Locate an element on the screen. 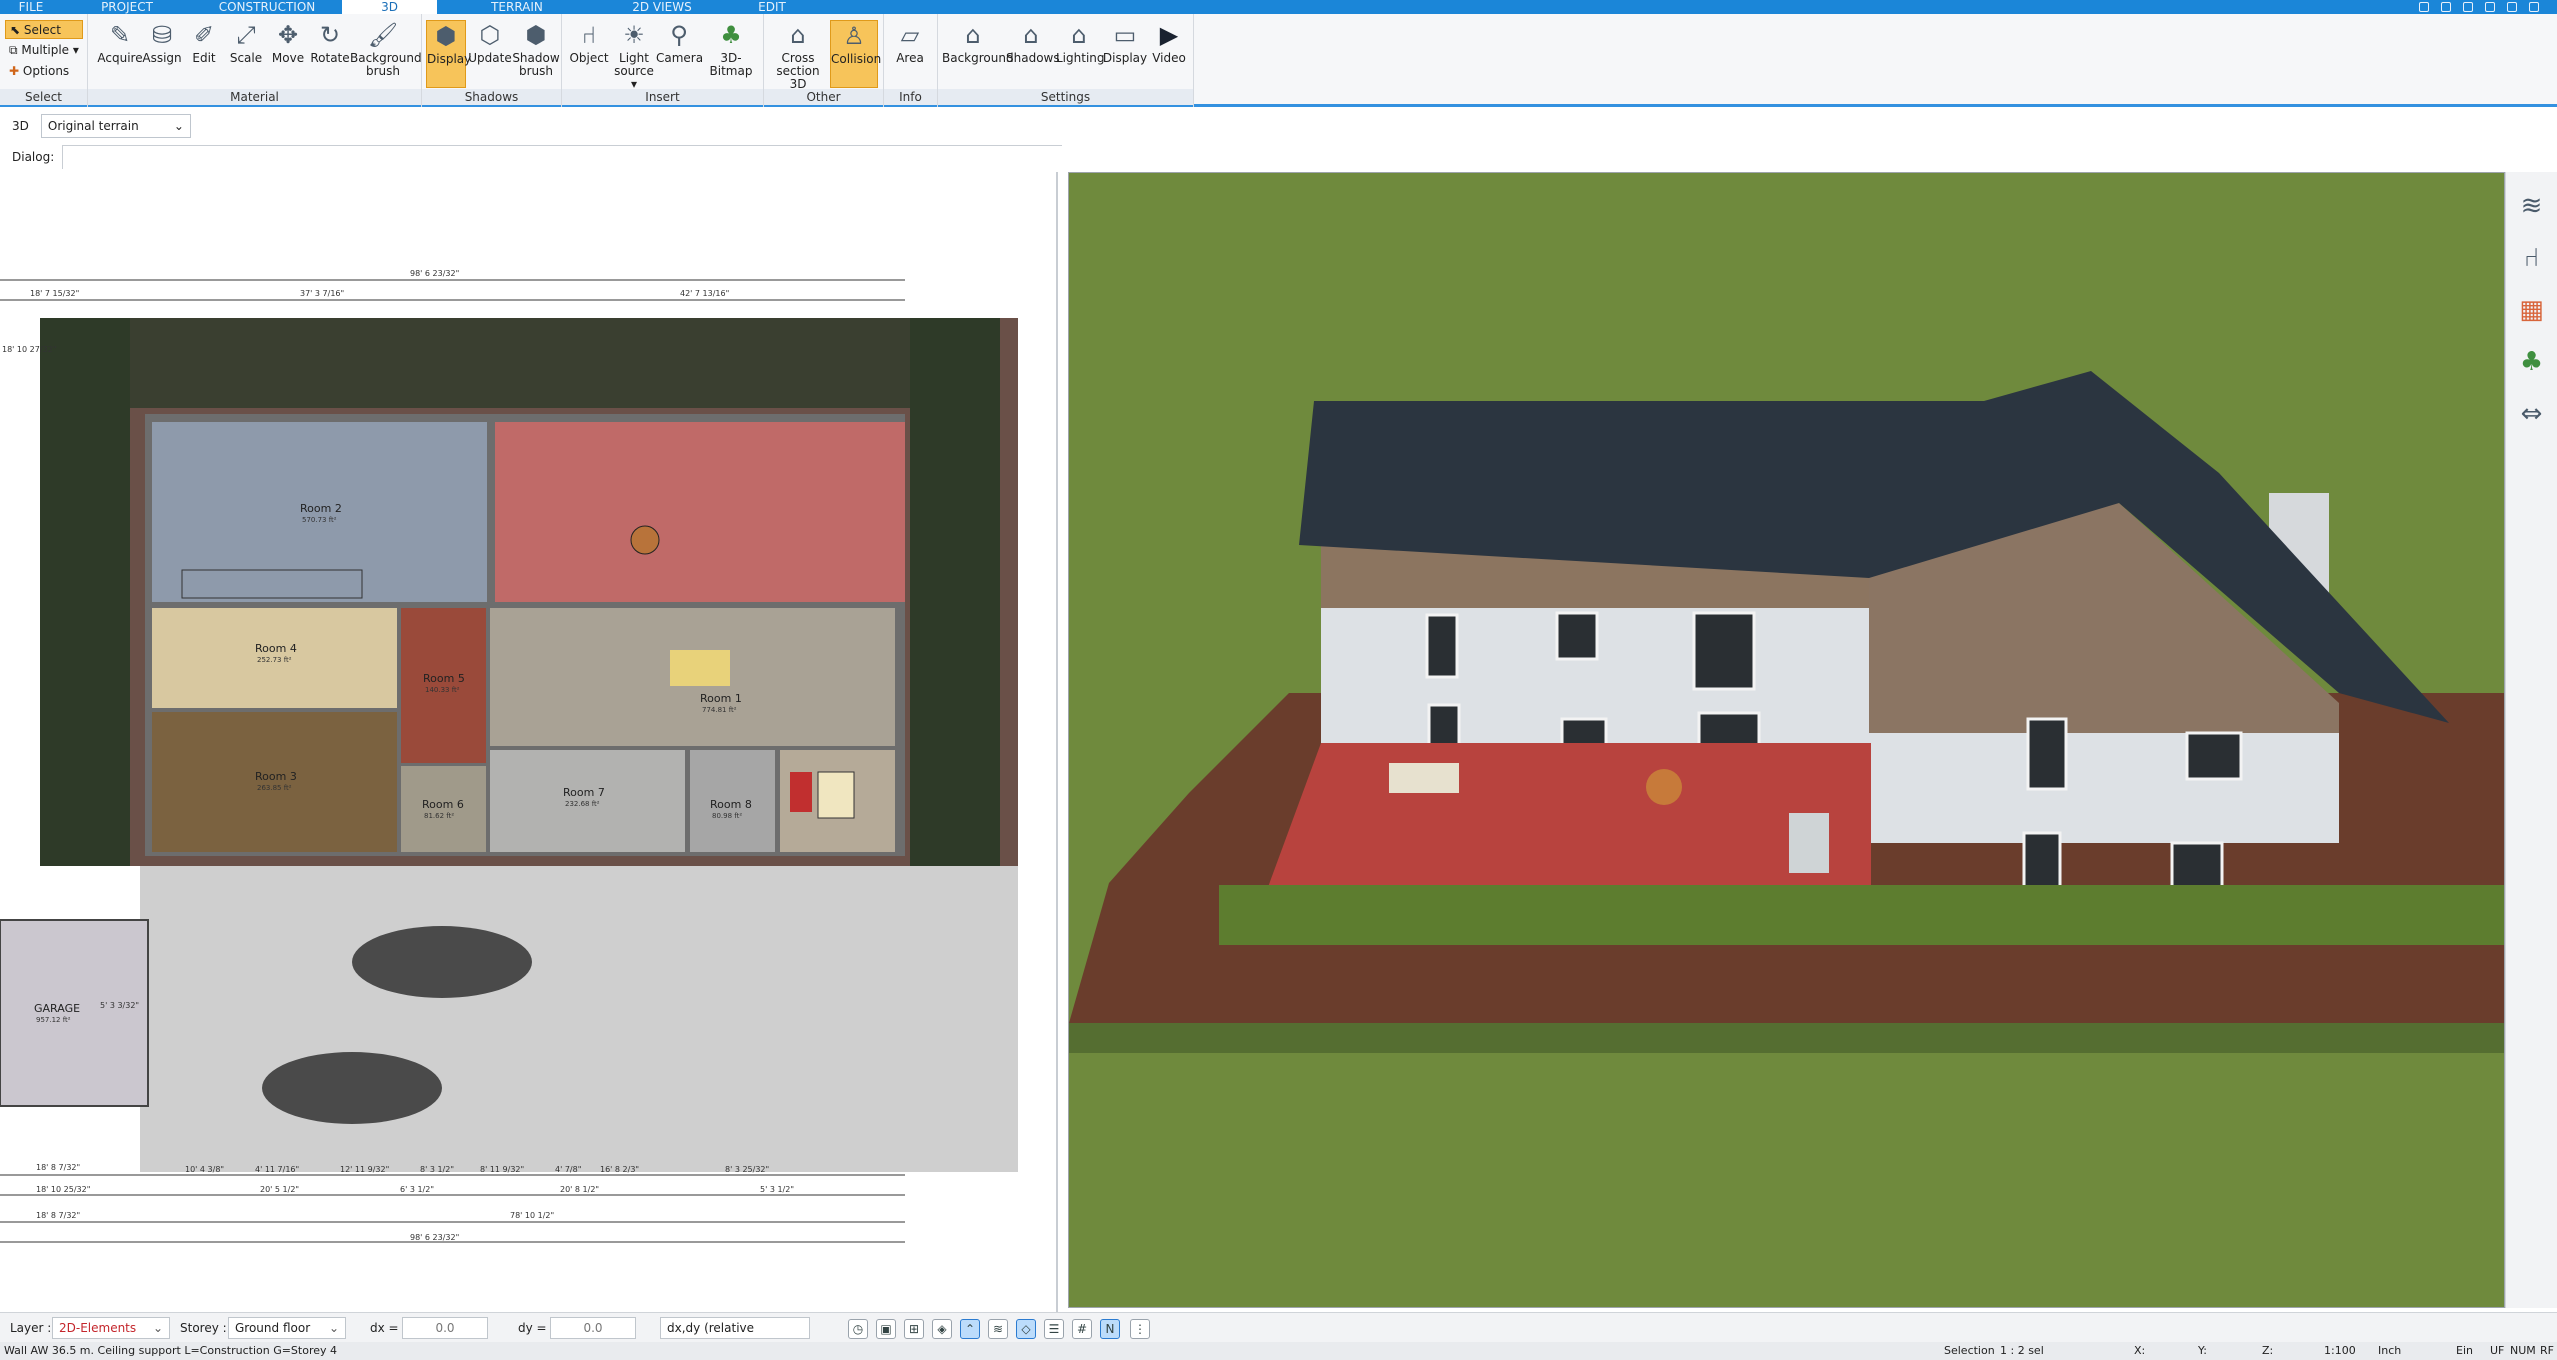 The width and height of the screenshot is (2557, 1360). shadows-settings-button: ⌂ Shadows is located at coordinates (1033, 54).